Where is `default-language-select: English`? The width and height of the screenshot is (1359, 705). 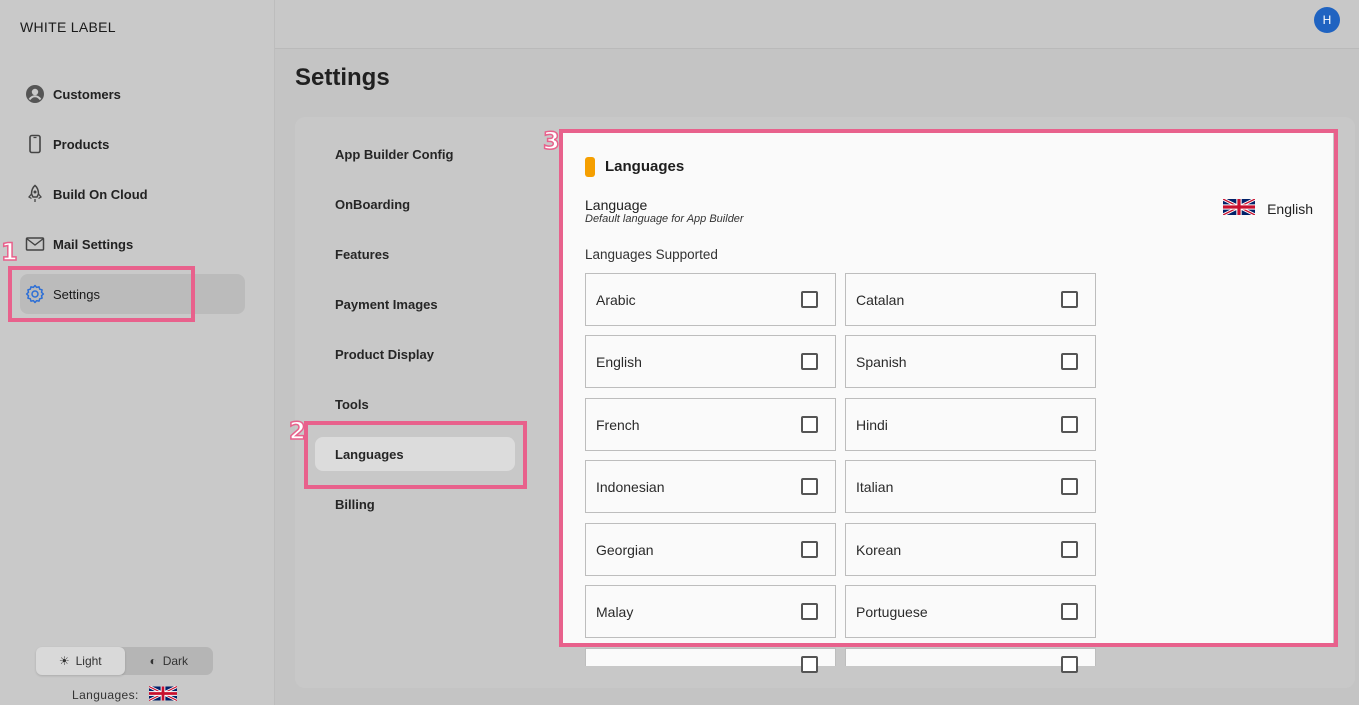
default-language-select: English is located at coordinates (1267, 207).